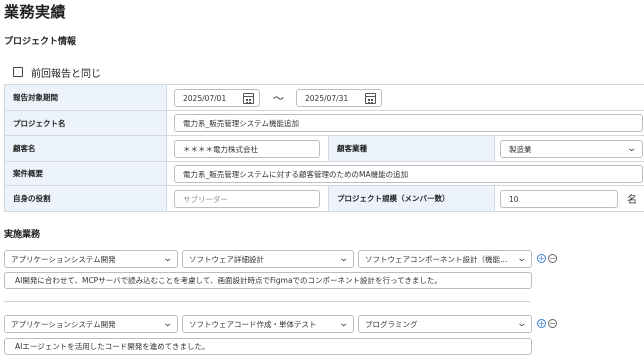 The width and height of the screenshot is (644, 363). Describe the element at coordinates (268, 324) in the screenshot. I see `task-phase-select: ソフトウェアコード作成・単体テスト ⌄` at that location.